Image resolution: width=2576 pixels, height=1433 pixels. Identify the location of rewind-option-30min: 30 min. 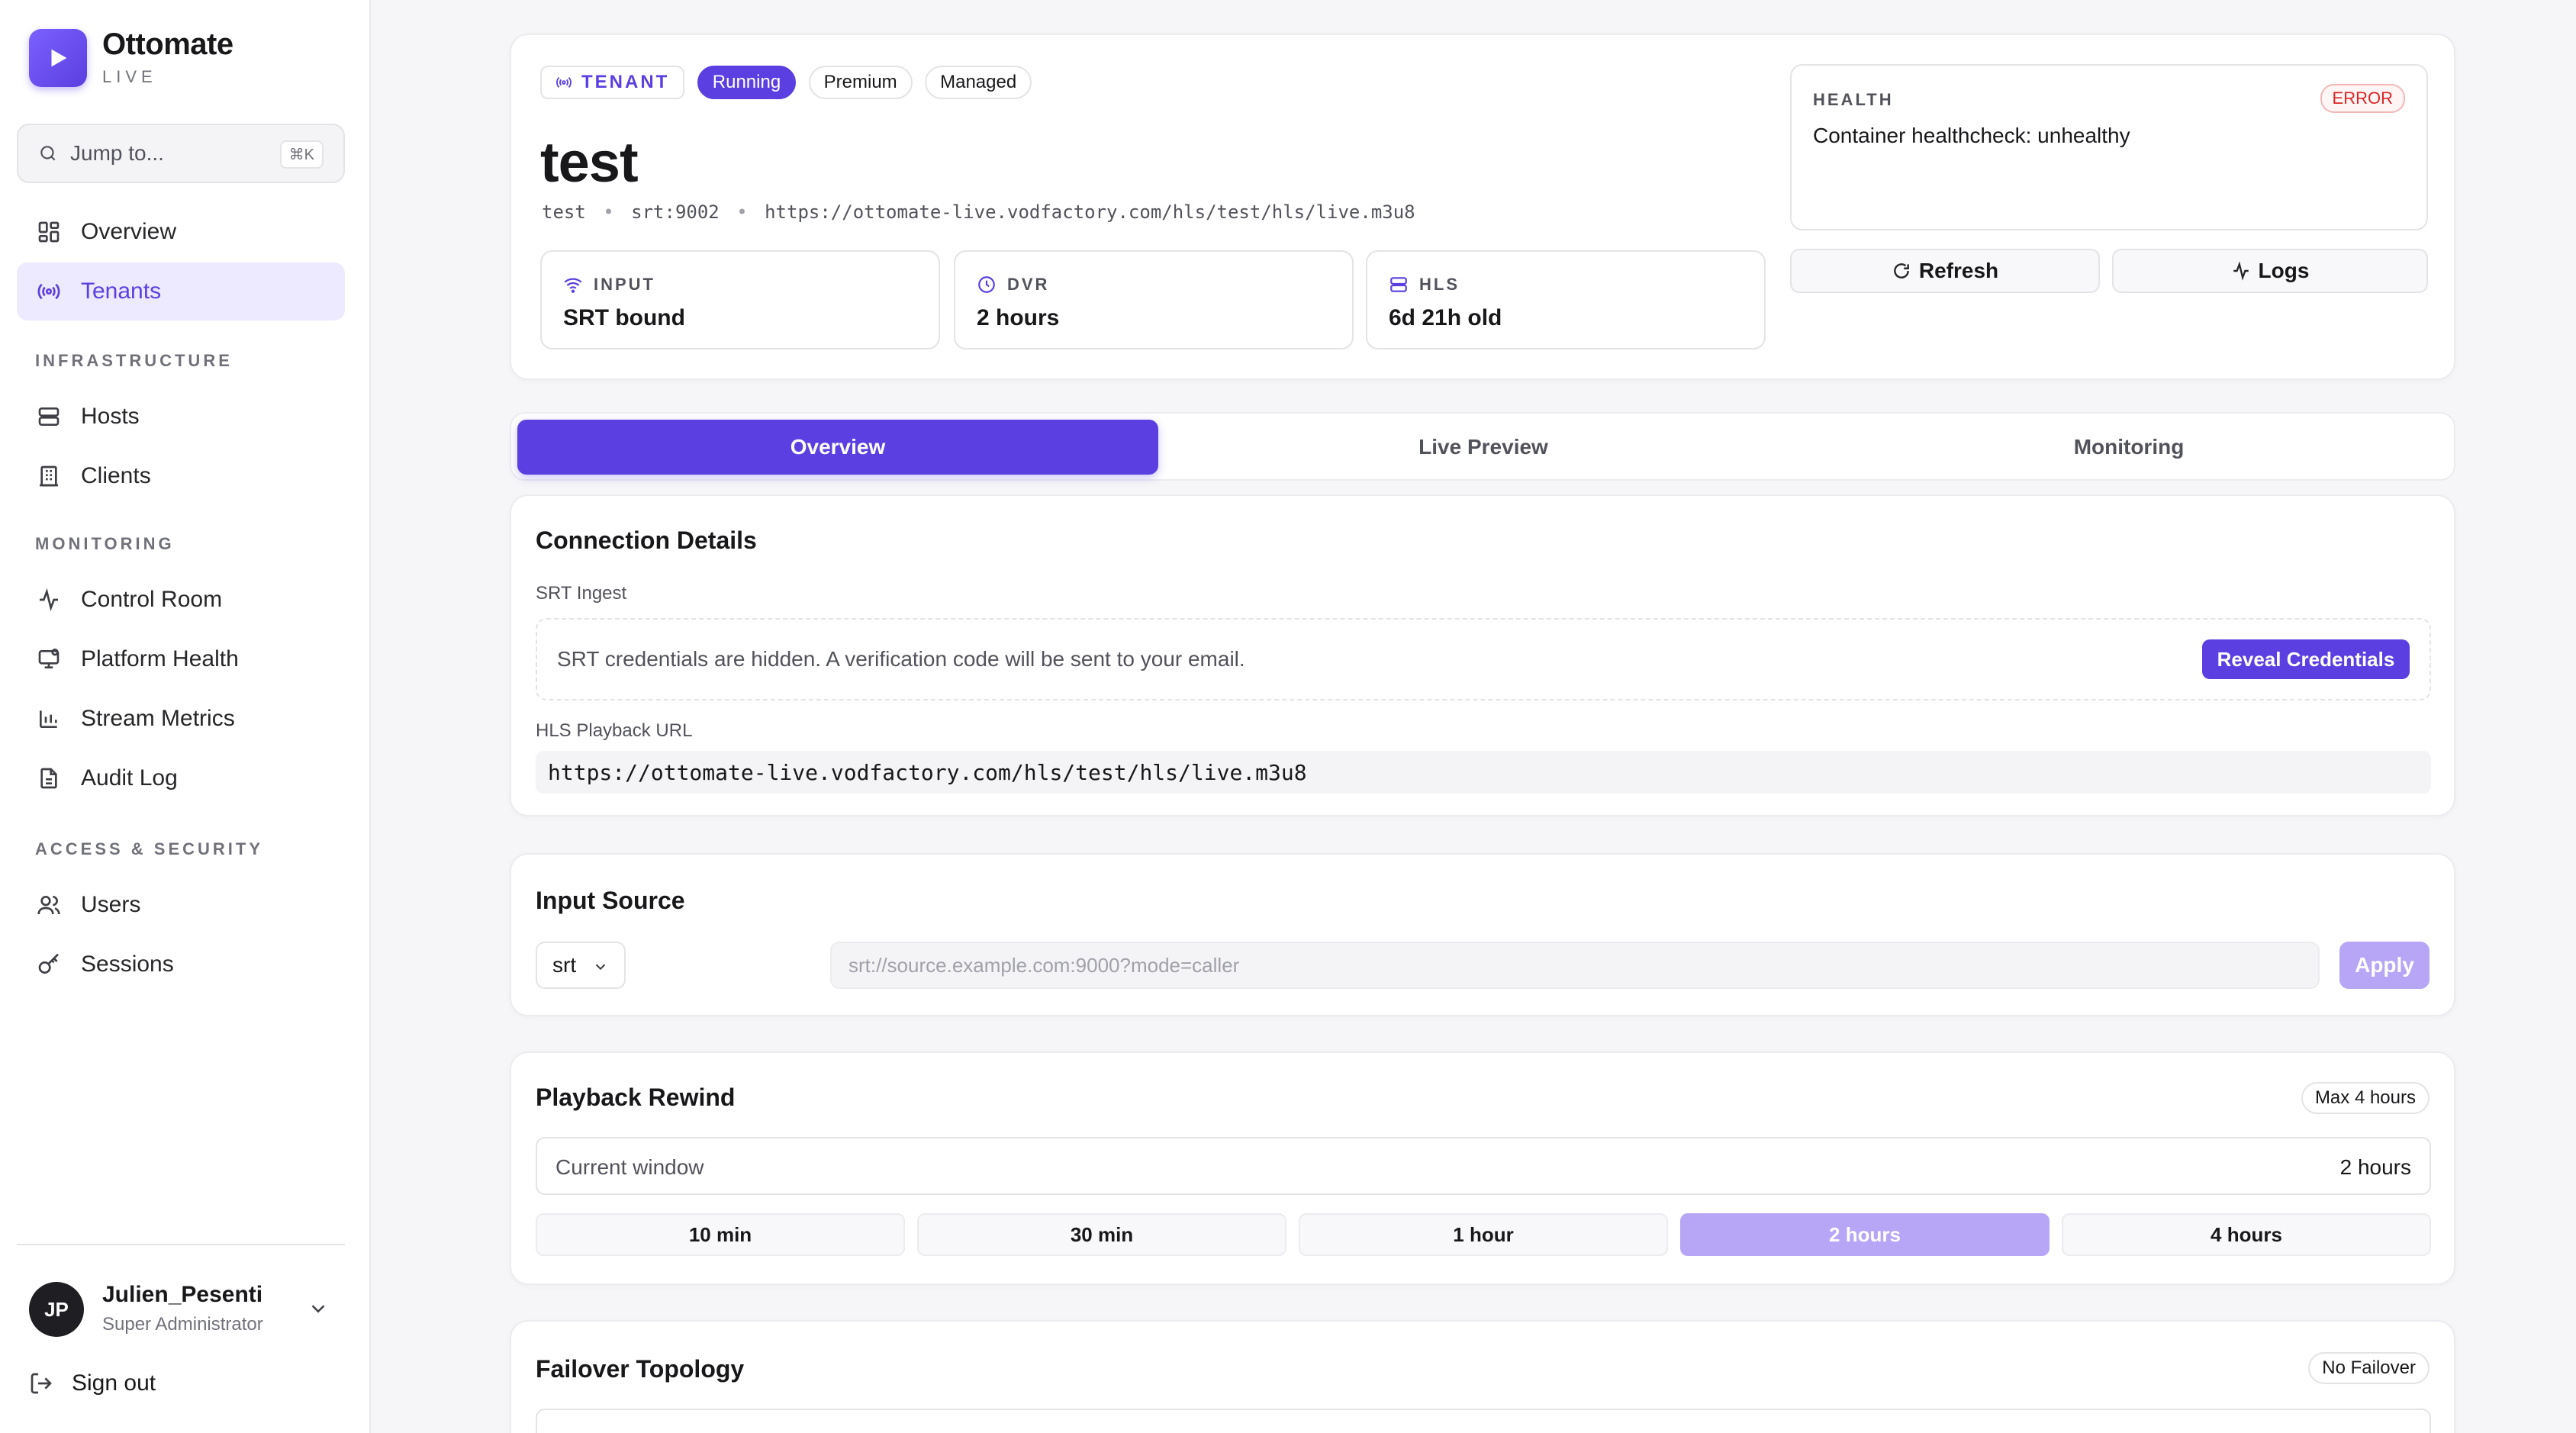
(1101, 1234).